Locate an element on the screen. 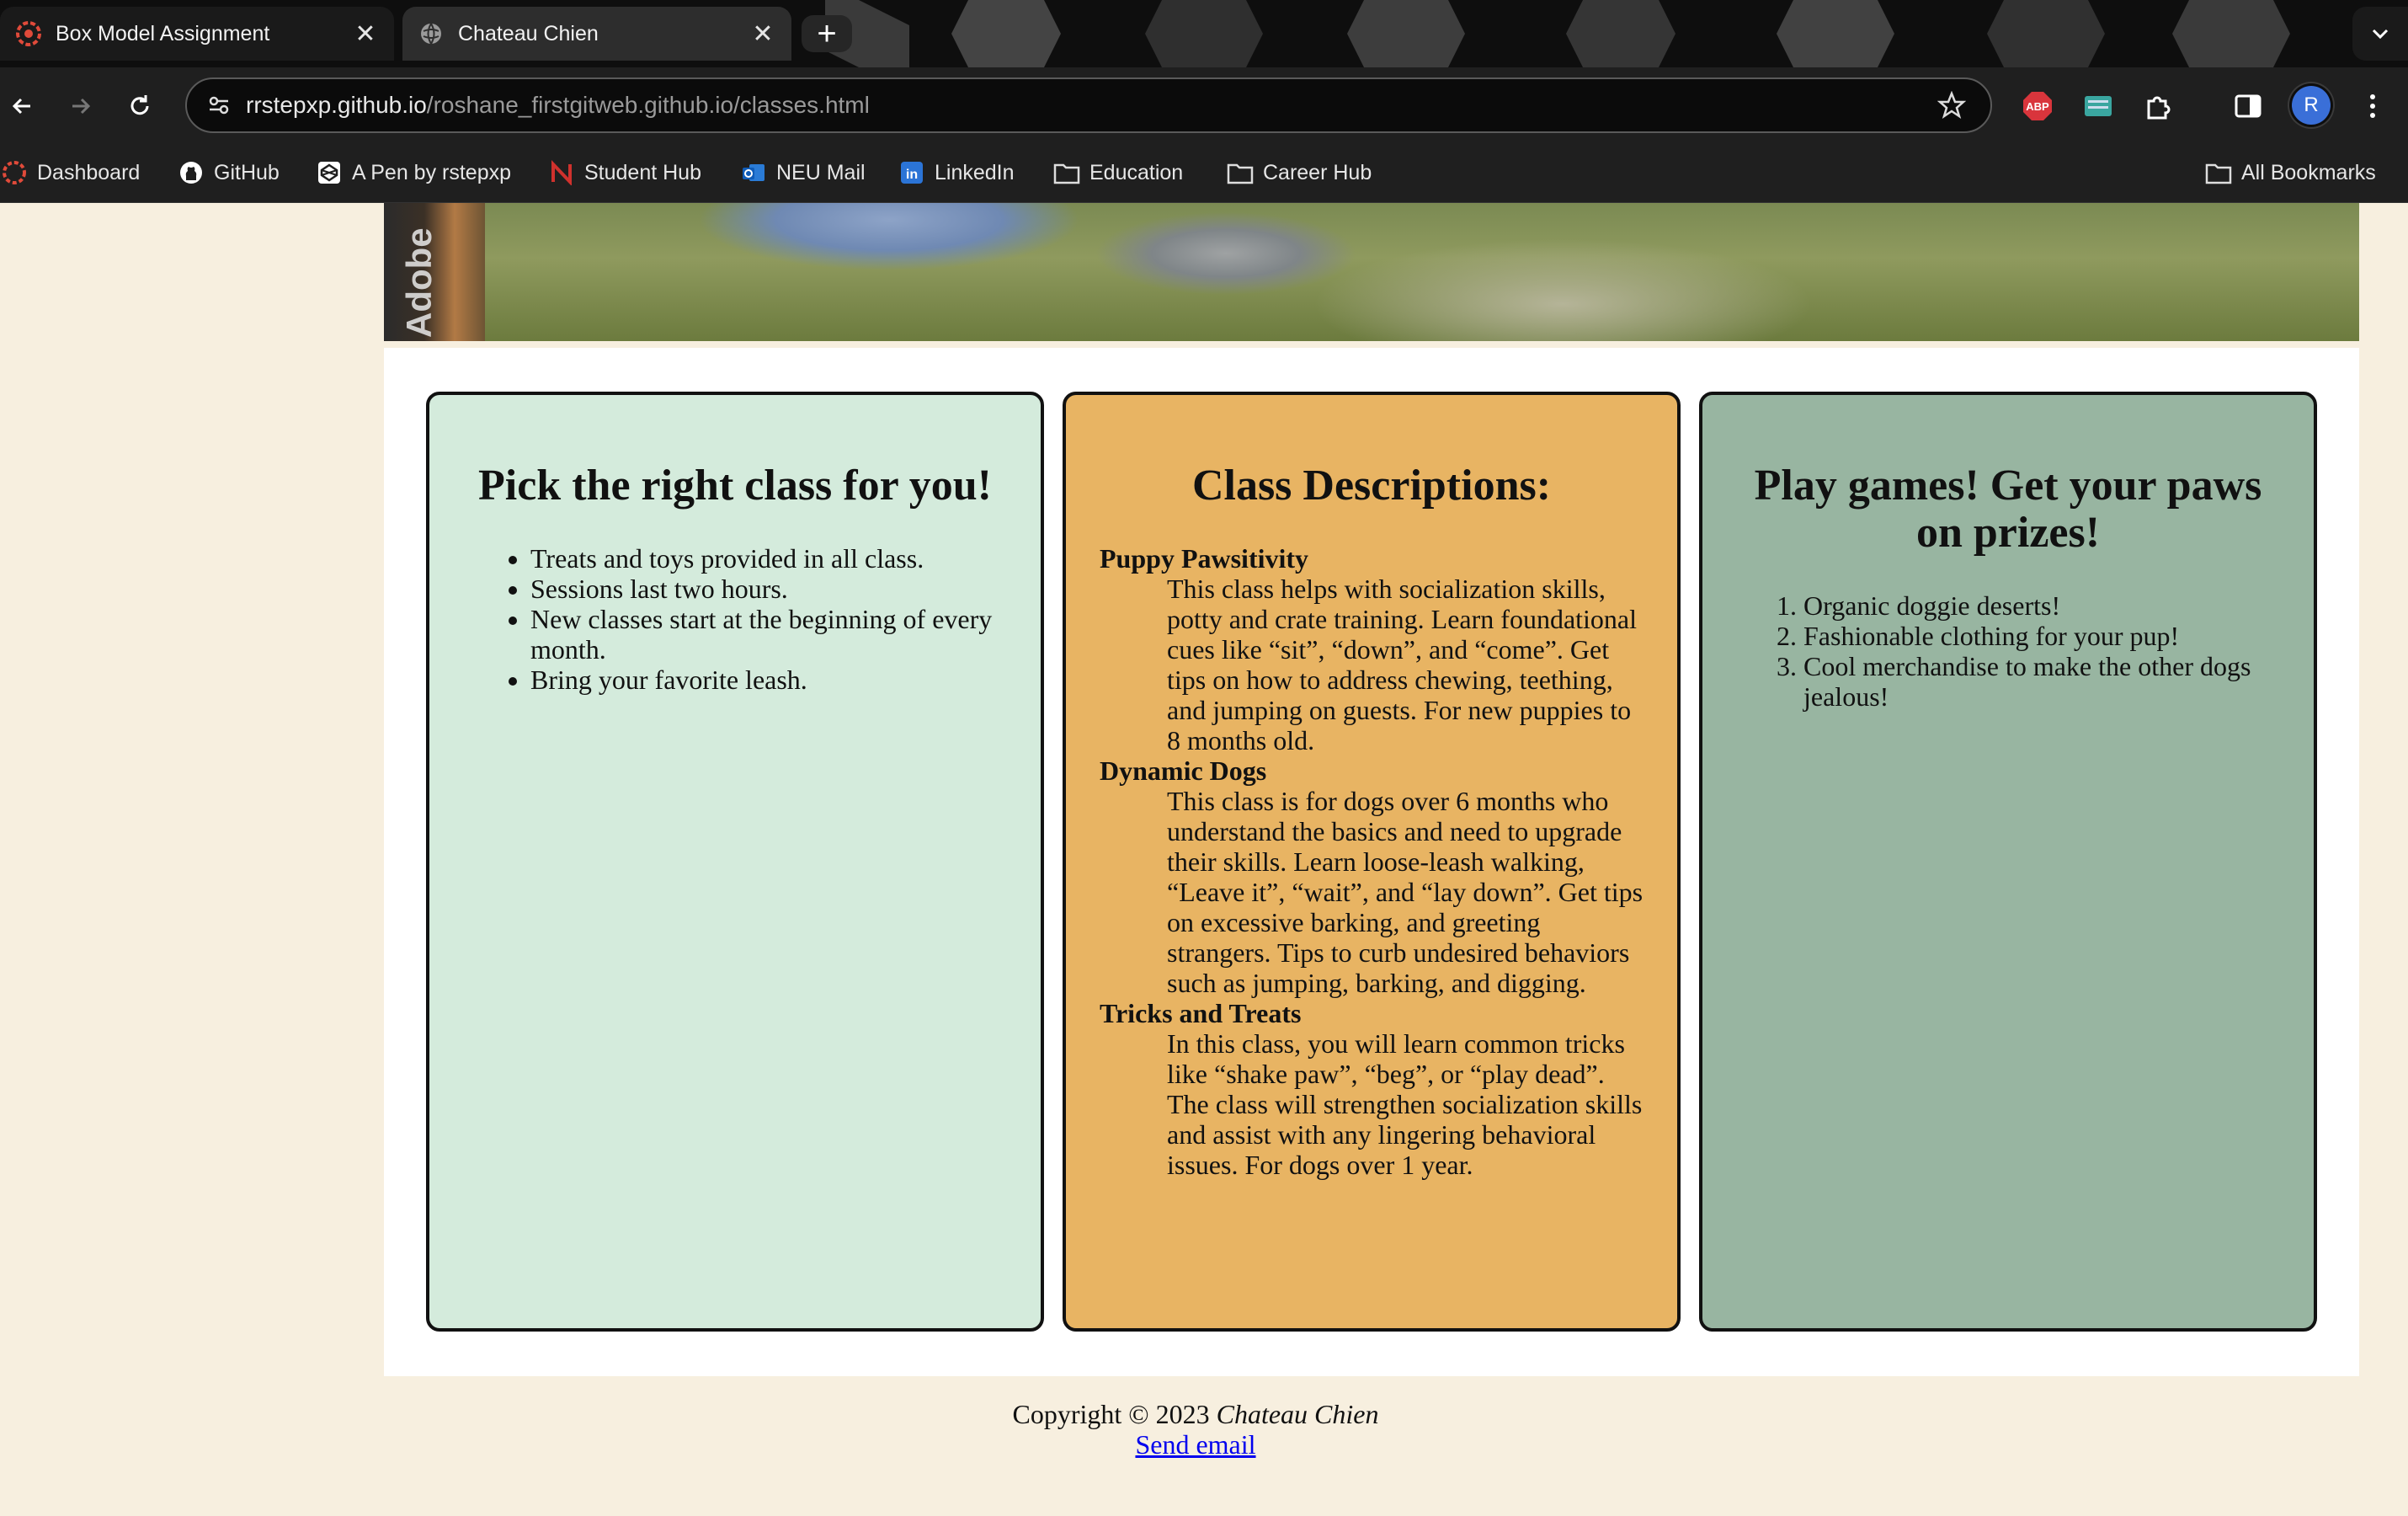  bookmark-neu-mail: NEU Mail is located at coordinates (802, 173).